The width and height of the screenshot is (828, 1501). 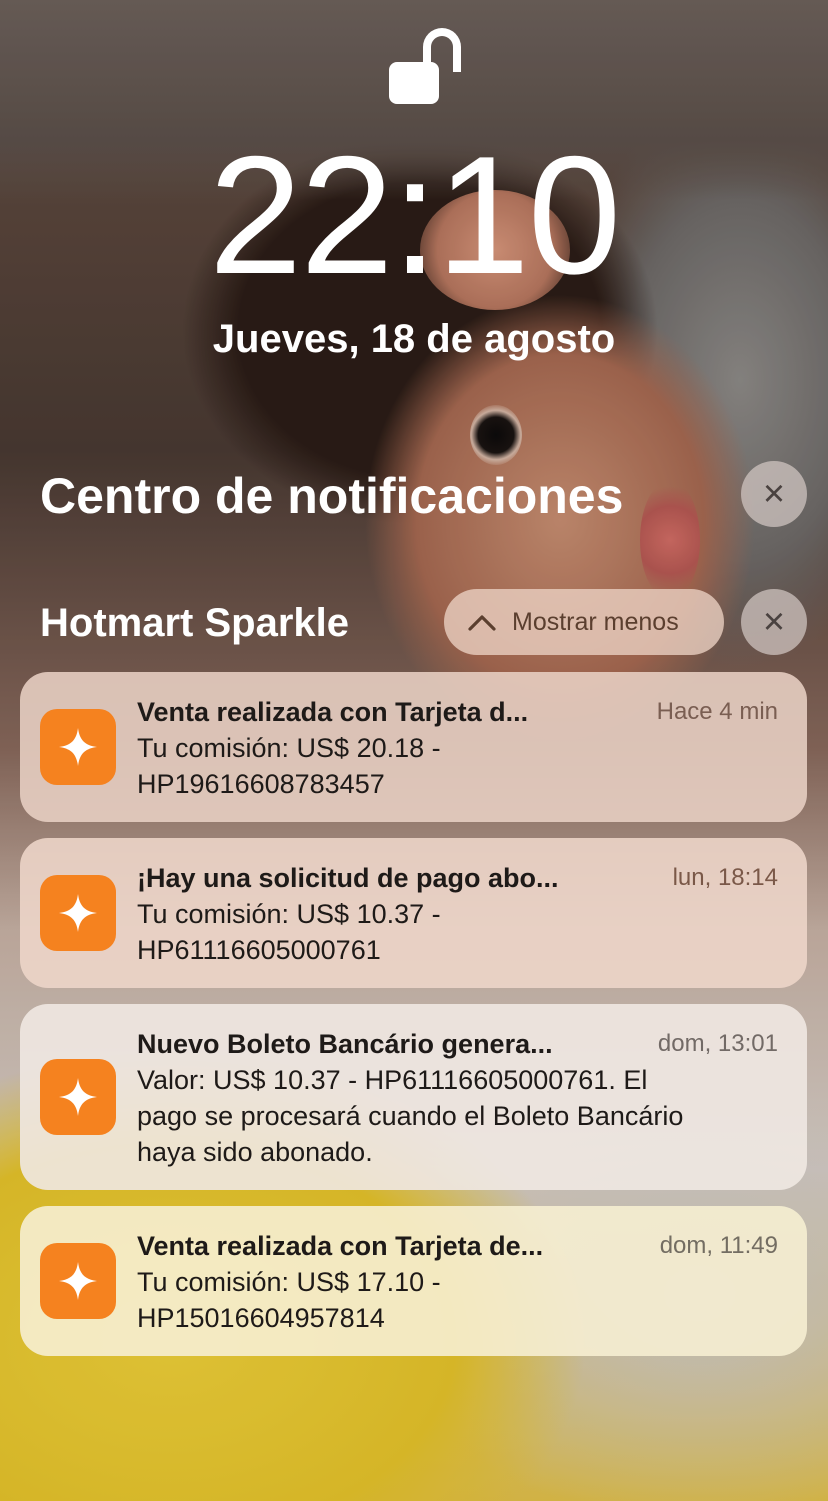 What do you see at coordinates (259, 950) in the screenshot?
I see `notification-body-line: HP61116605000761` at bounding box center [259, 950].